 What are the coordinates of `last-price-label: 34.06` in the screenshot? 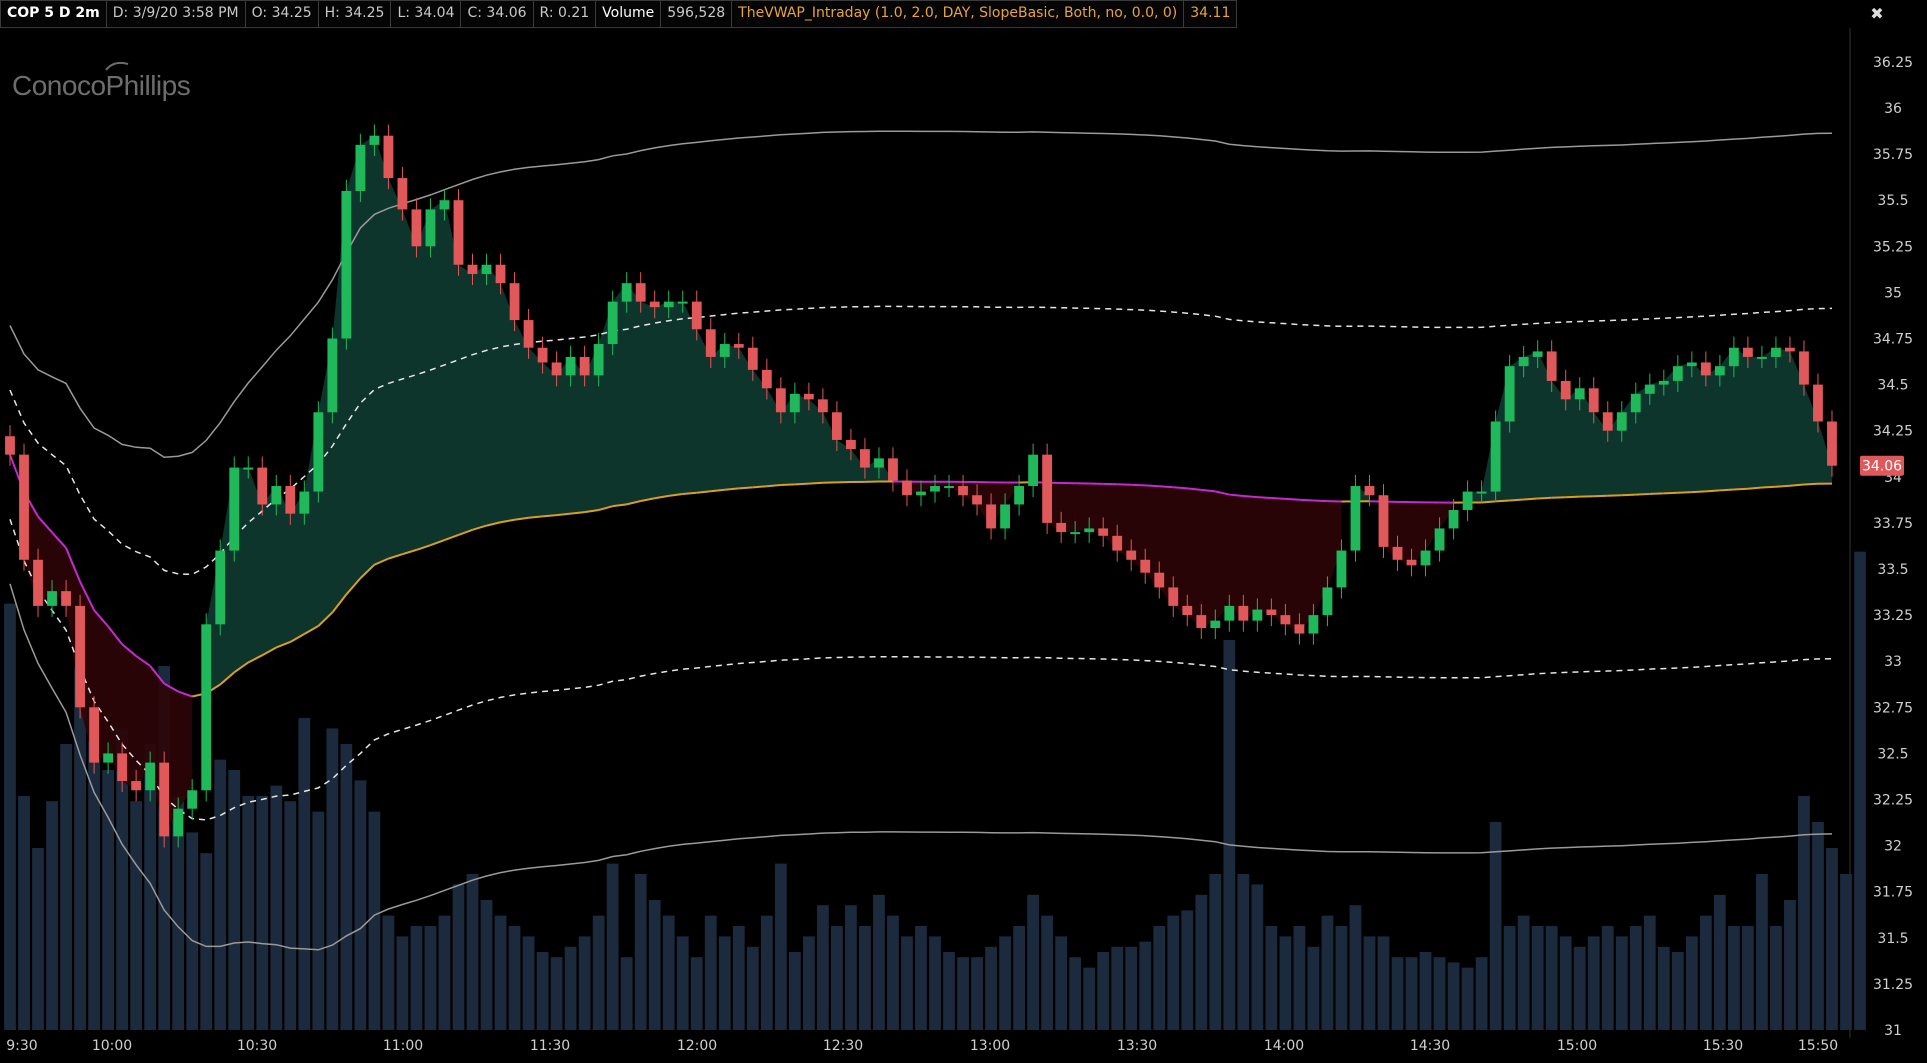 It's located at (1882, 467).